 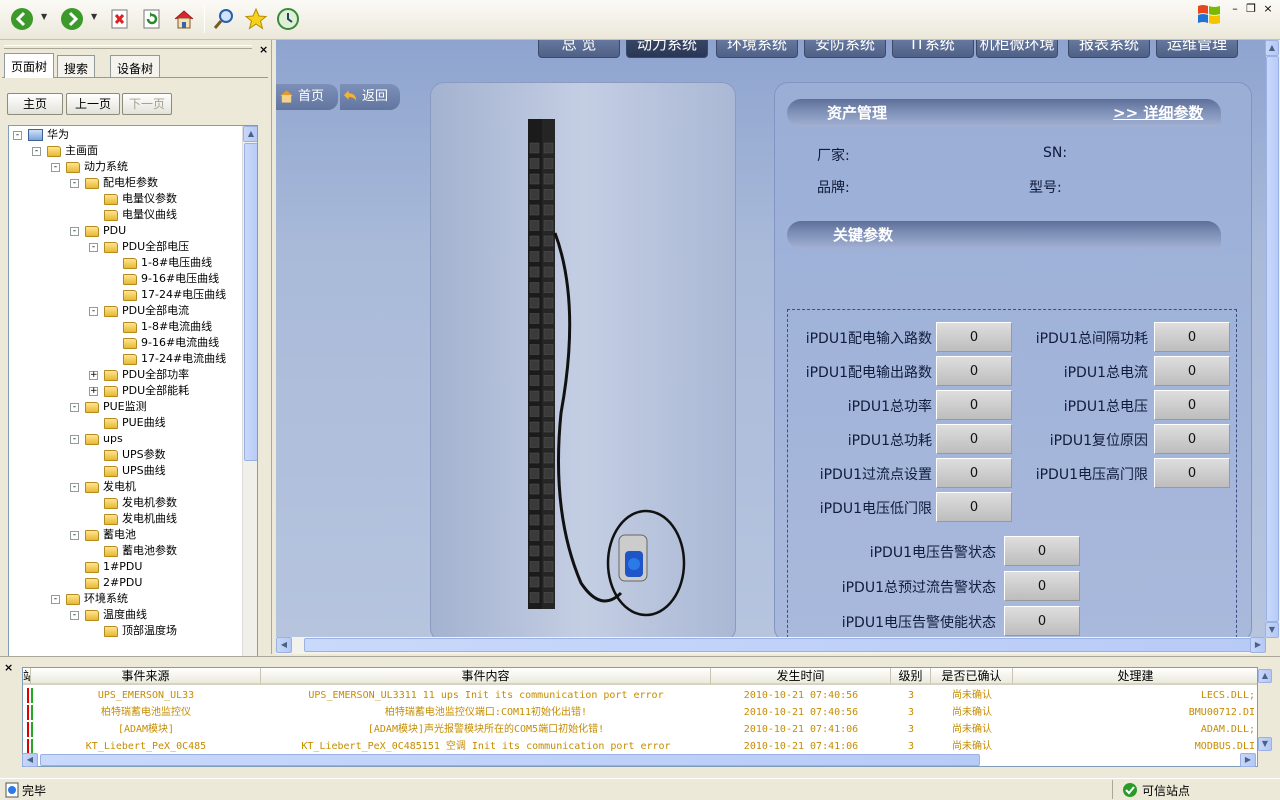 What do you see at coordinates (127, 455) in the screenshot?
I see `tree-node: UPS参数` at bounding box center [127, 455].